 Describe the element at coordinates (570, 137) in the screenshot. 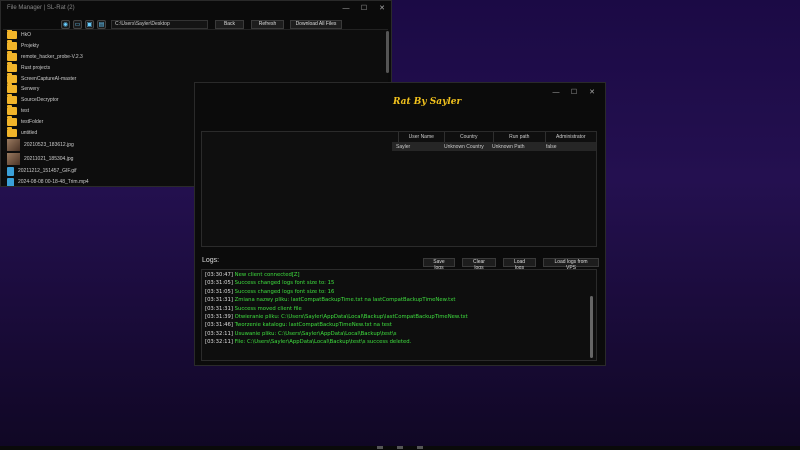

I see `column-header: Administrator` at that location.